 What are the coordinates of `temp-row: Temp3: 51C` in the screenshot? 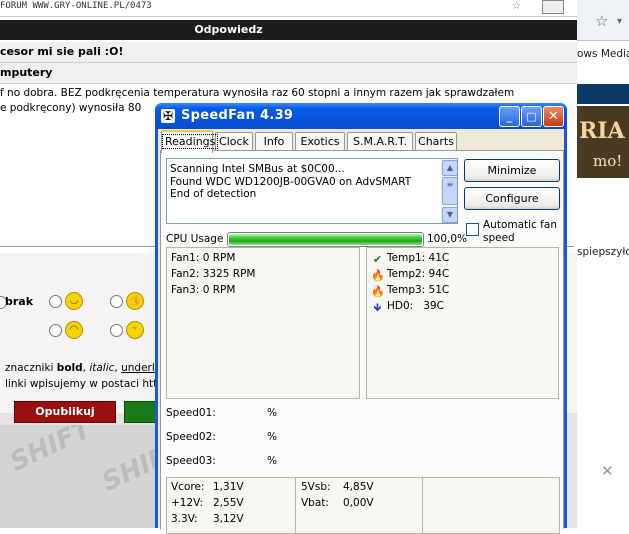 It's located at (418, 290).